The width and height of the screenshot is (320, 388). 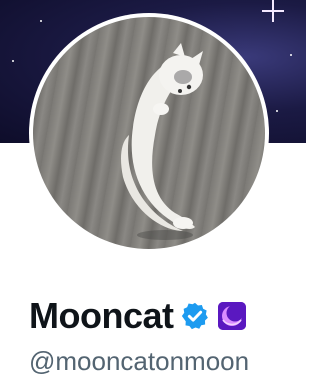 What do you see at coordinates (273, 11) in the screenshot?
I see `sparkle-icon` at bounding box center [273, 11].